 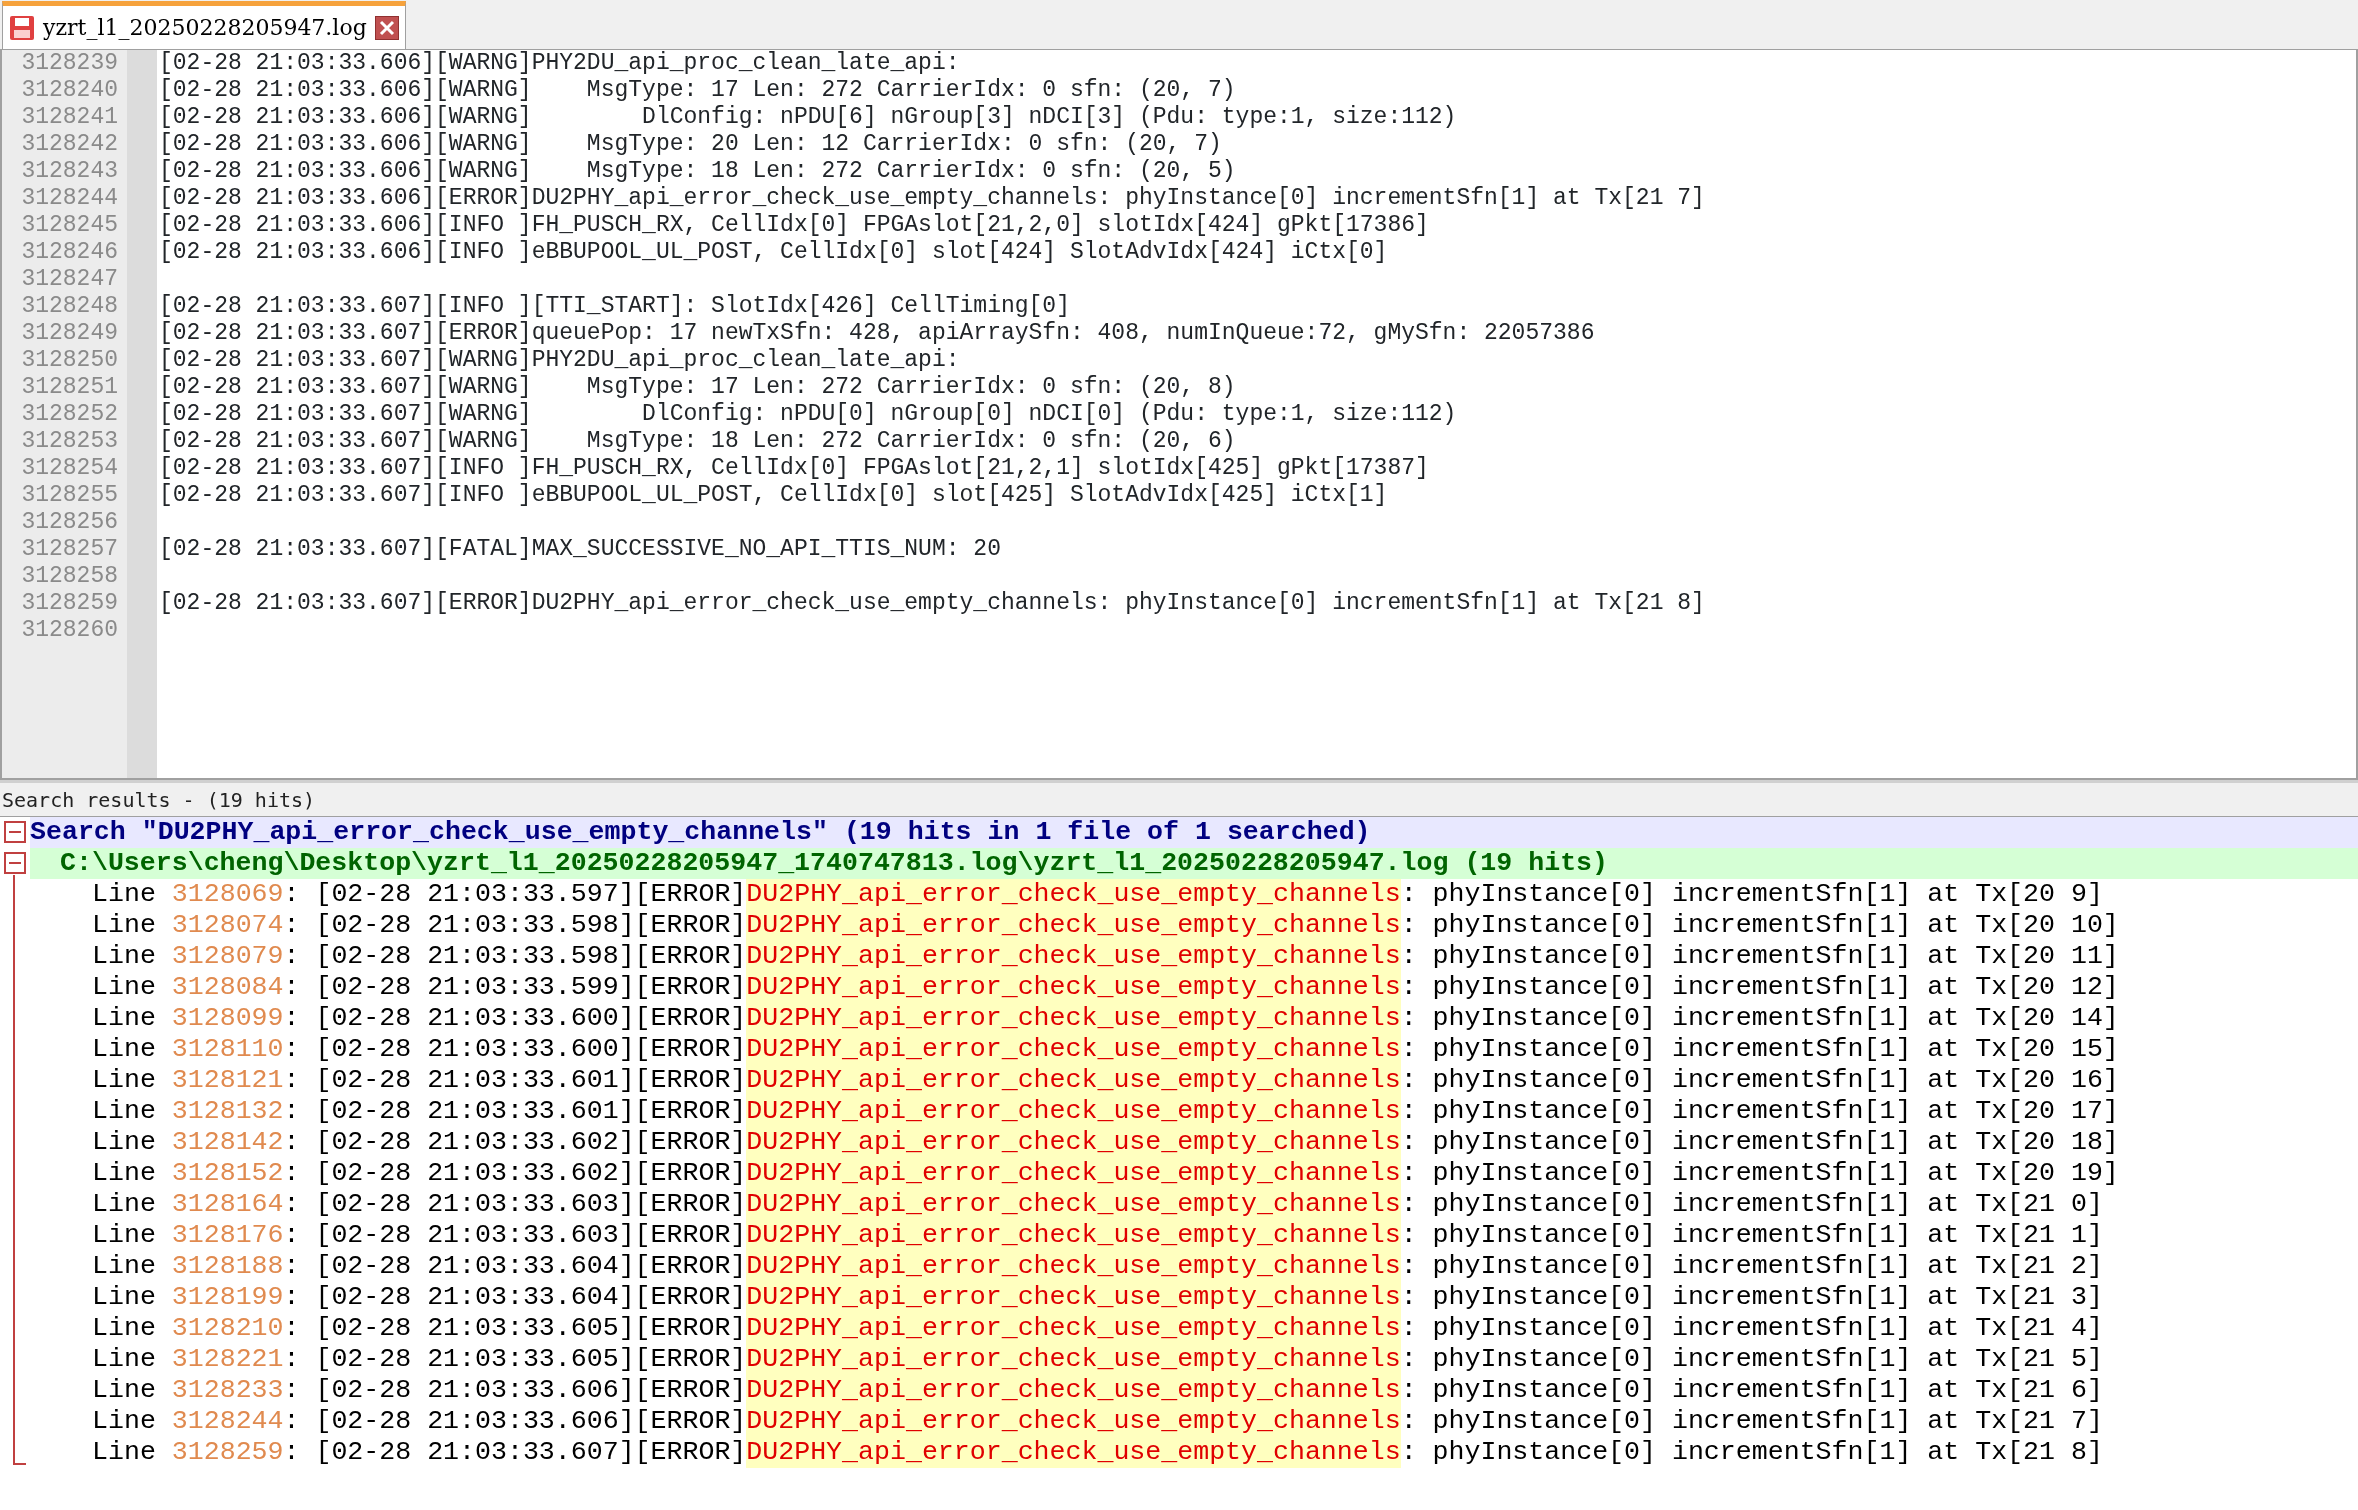 What do you see at coordinates (22, 27) in the screenshot?
I see `save-icon` at bounding box center [22, 27].